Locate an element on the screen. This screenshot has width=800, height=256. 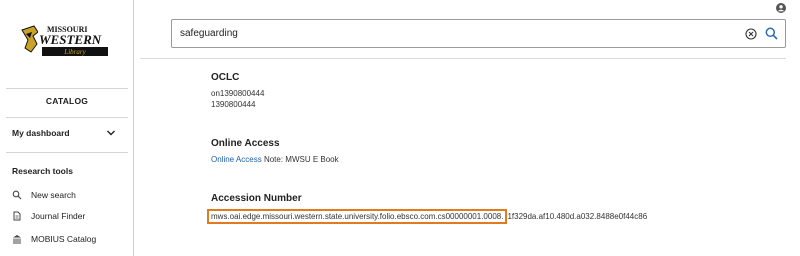
library-logo: MISSOURI WESTERN Library is located at coordinates (66, 40).